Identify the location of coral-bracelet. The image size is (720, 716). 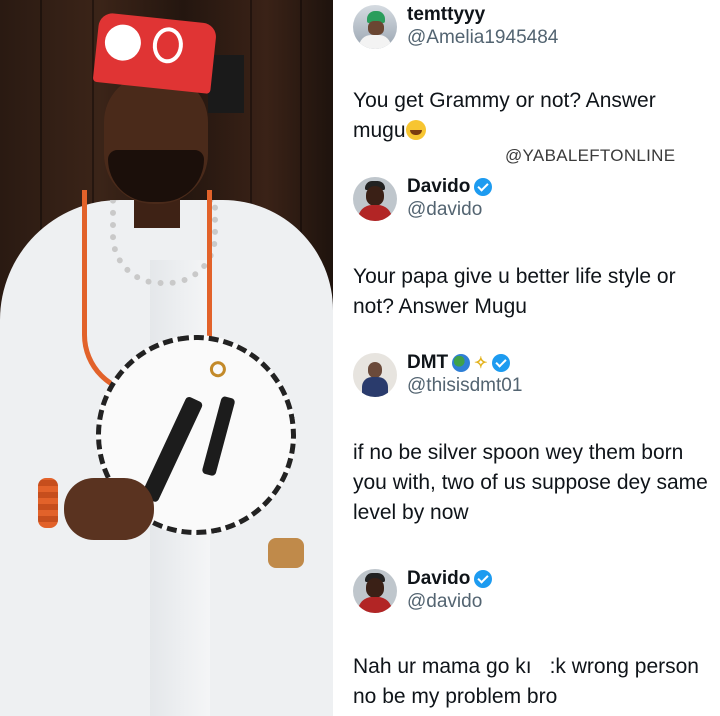
(48, 503).